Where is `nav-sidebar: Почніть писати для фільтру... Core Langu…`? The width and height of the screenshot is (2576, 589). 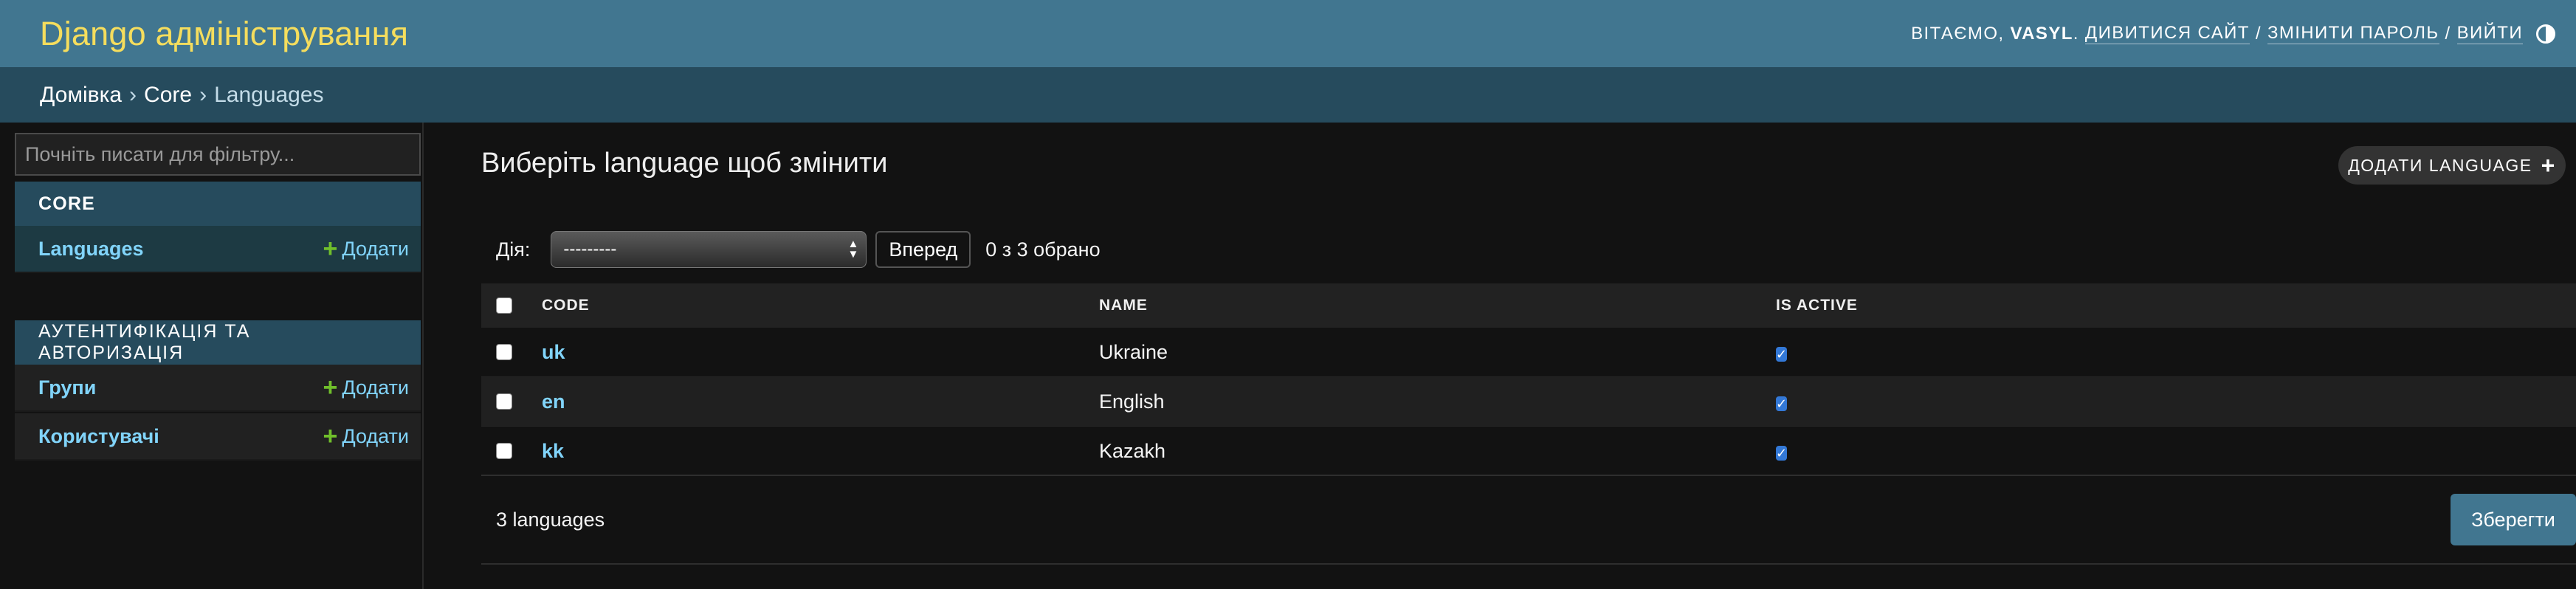 nav-sidebar: Почніть писати для фільтру... Core Langu… is located at coordinates (212, 356).